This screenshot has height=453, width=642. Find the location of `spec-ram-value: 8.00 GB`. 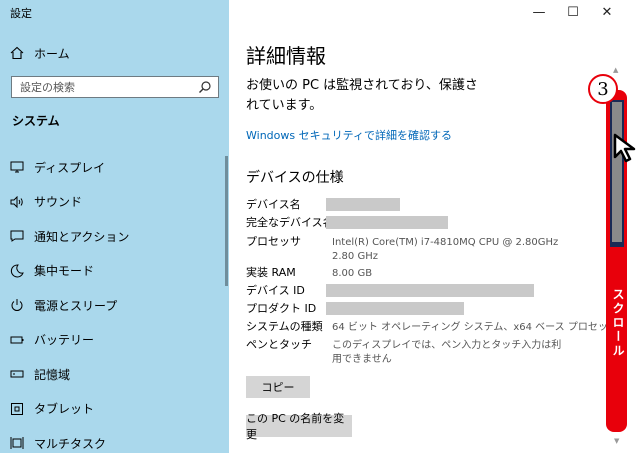

spec-ram-value: 8.00 GB is located at coordinates (352, 273).